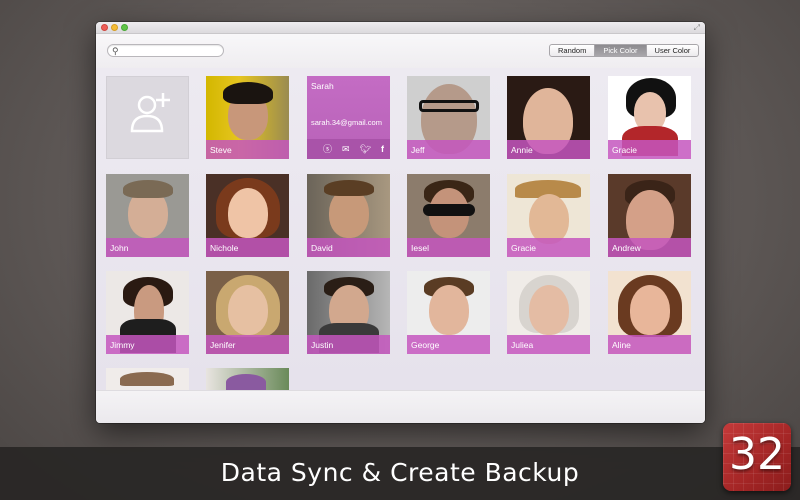 The width and height of the screenshot is (800, 500). I want to click on contact-card: Nichole, so click(247, 215).